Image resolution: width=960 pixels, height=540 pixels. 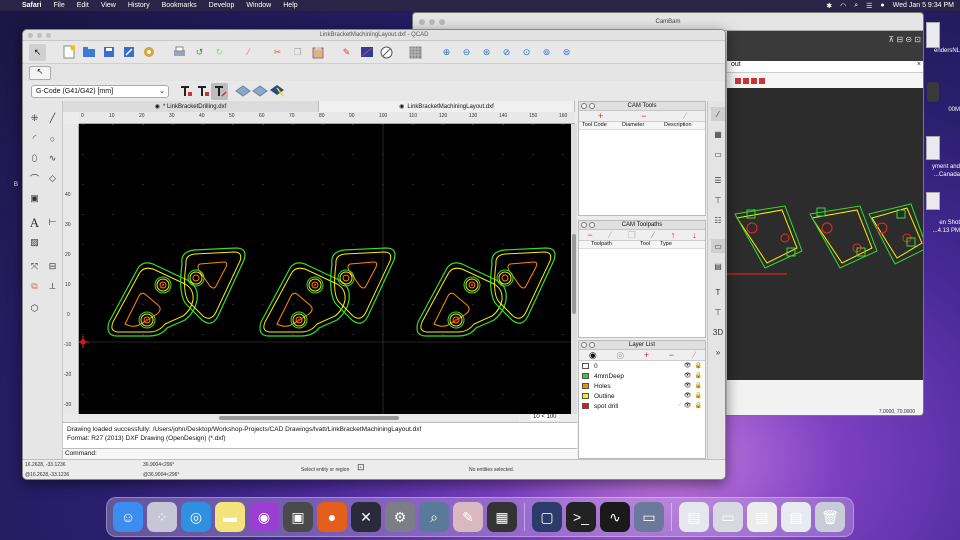 I want to click on hatch-tool-icon: ▣, so click(x=34, y=198).